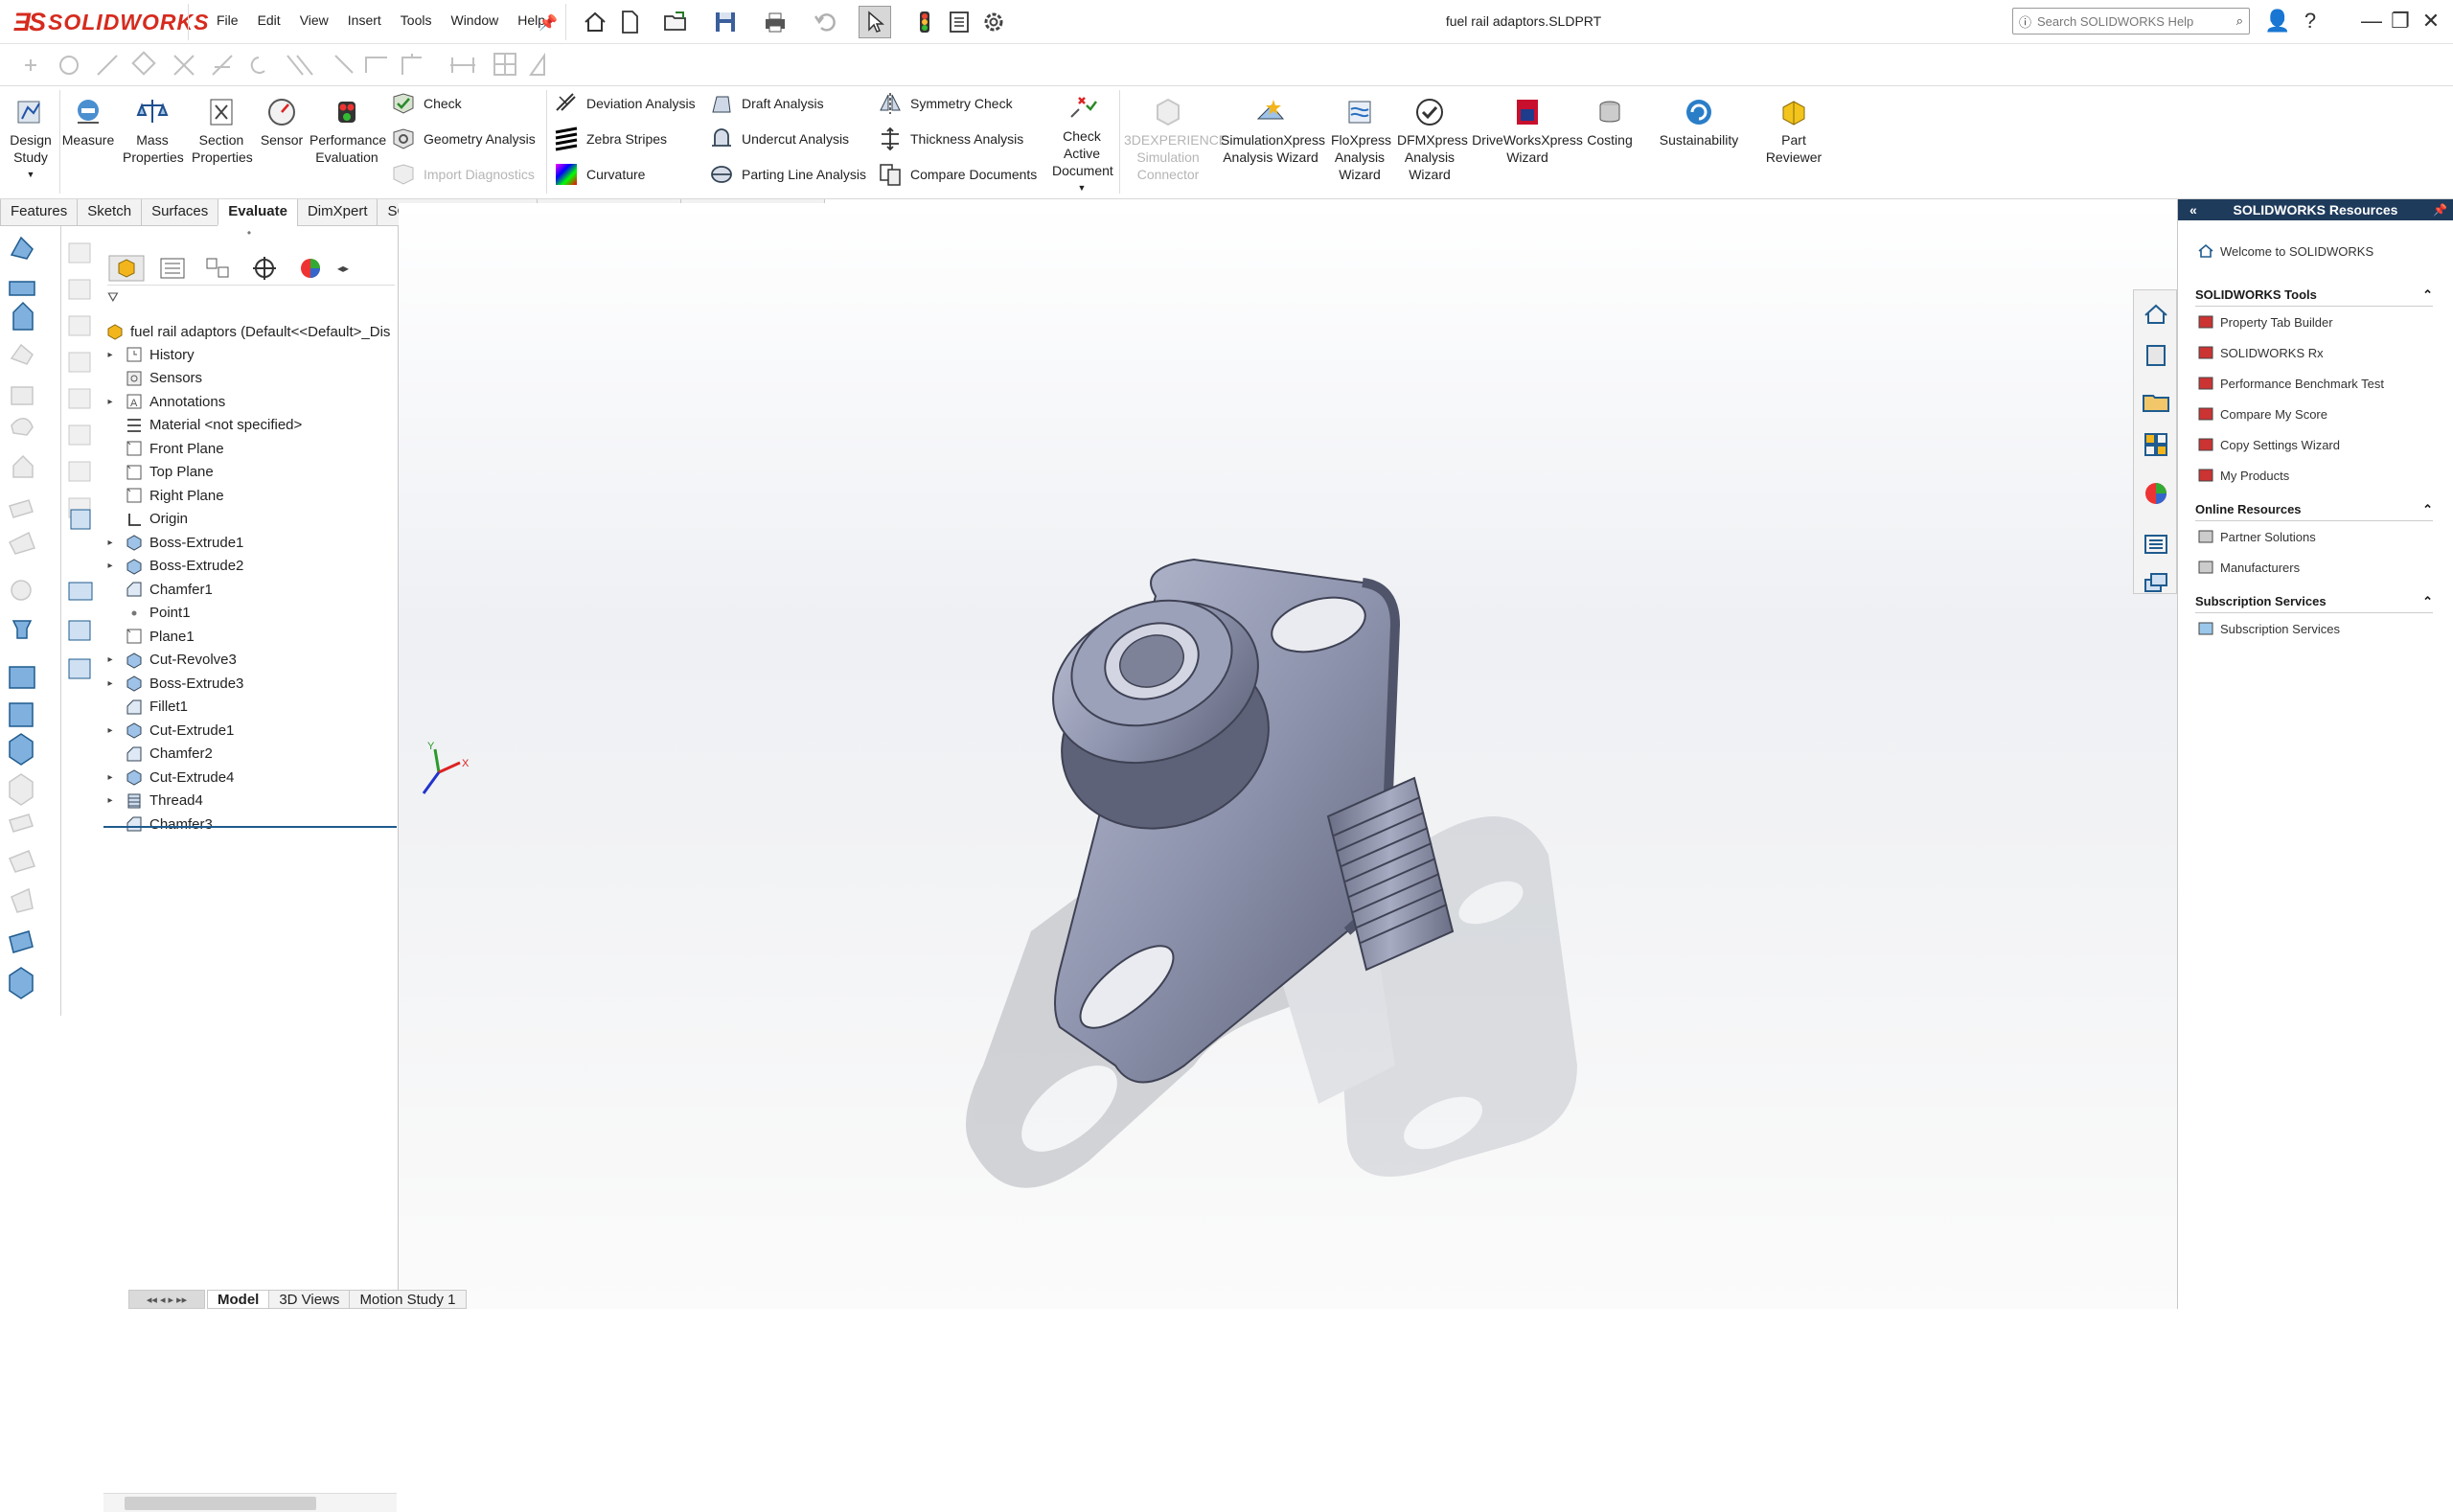 The image size is (2453, 1512). What do you see at coordinates (39, 213) in the screenshot?
I see `tab-features: Features` at bounding box center [39, 213].